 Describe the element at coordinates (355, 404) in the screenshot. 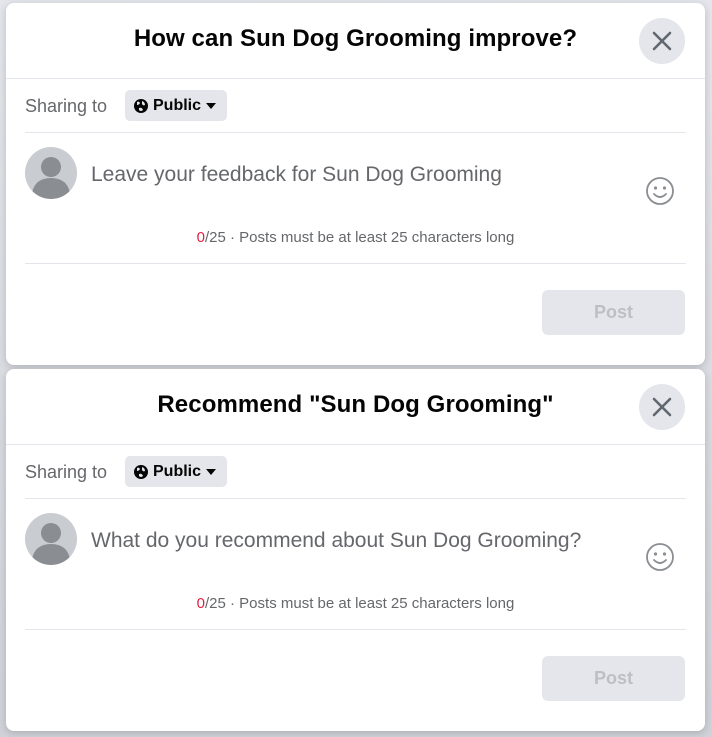

I see `dialog-title: Recommend "Sun Dog Grooming"` at that location.